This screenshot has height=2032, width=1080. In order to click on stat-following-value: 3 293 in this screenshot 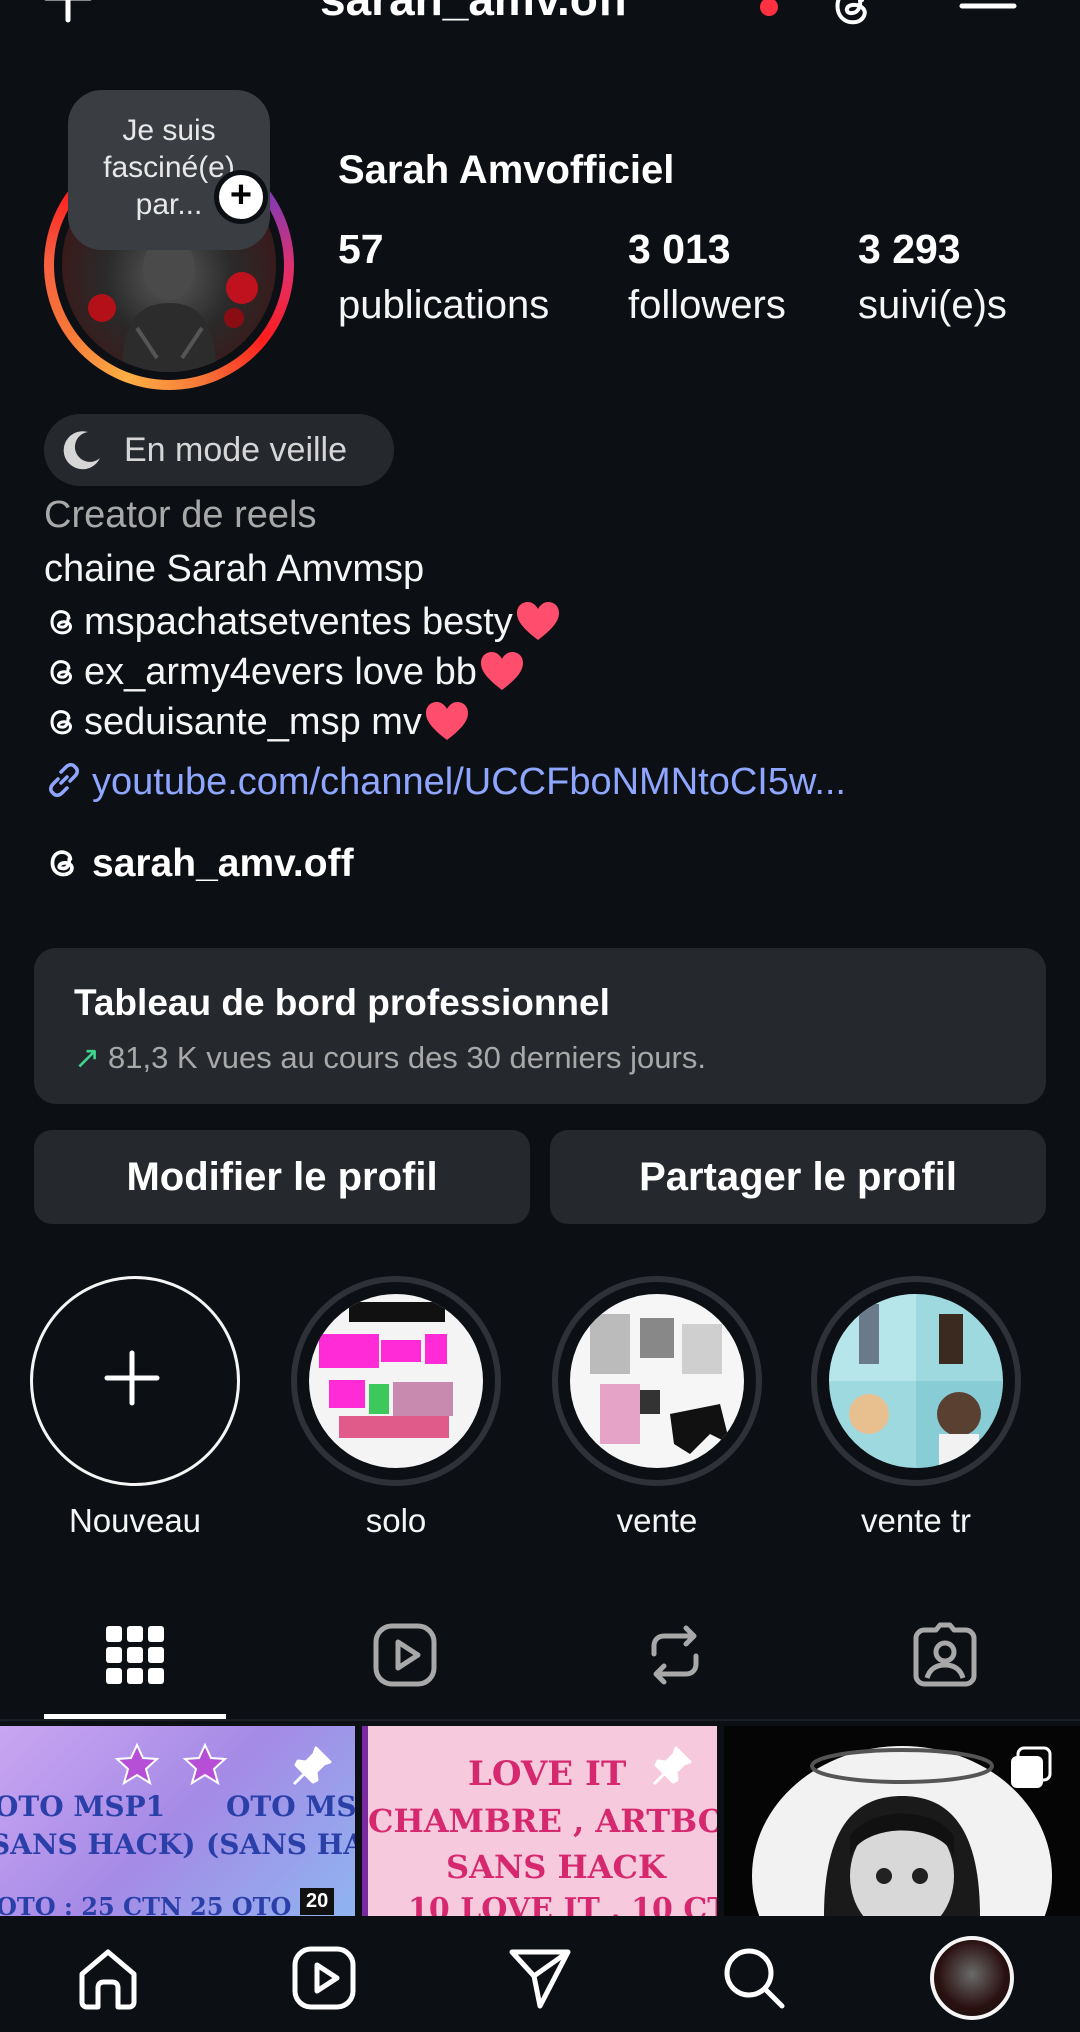, I will do `click(909, 249)`.